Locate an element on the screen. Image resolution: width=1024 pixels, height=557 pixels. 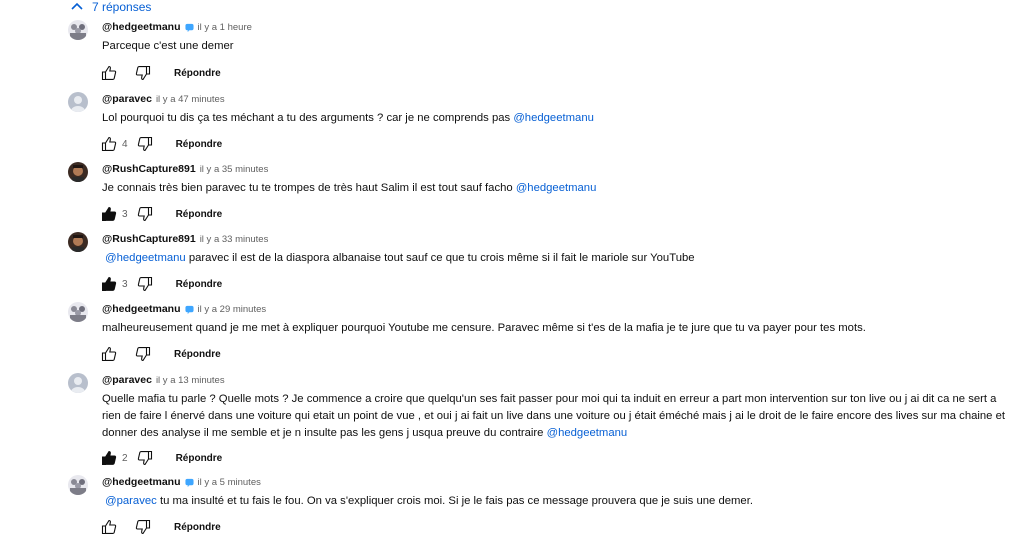
replies-toggle: 7 réponses is located at coordinates (110, 7).